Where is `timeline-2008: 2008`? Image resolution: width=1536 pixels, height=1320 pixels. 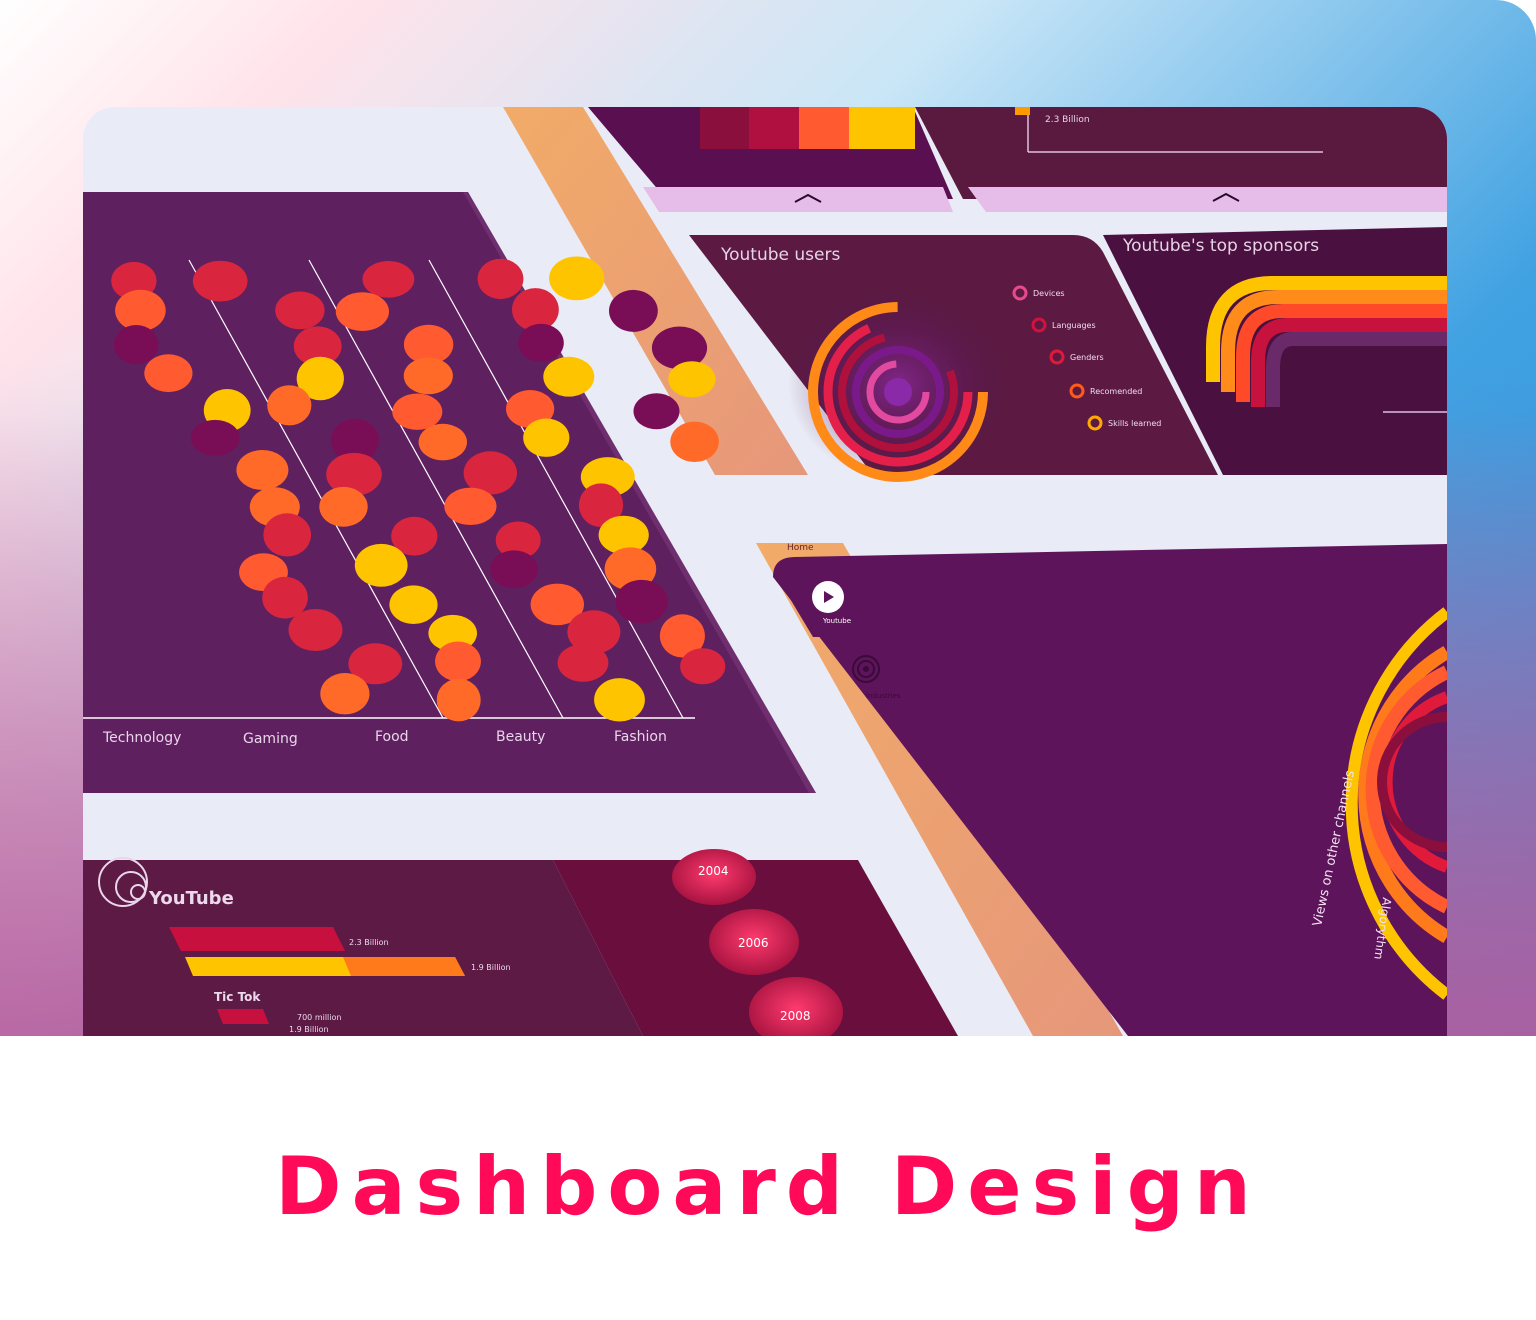
timeline-2008: 2008 is located at coordinates (795, 1016).